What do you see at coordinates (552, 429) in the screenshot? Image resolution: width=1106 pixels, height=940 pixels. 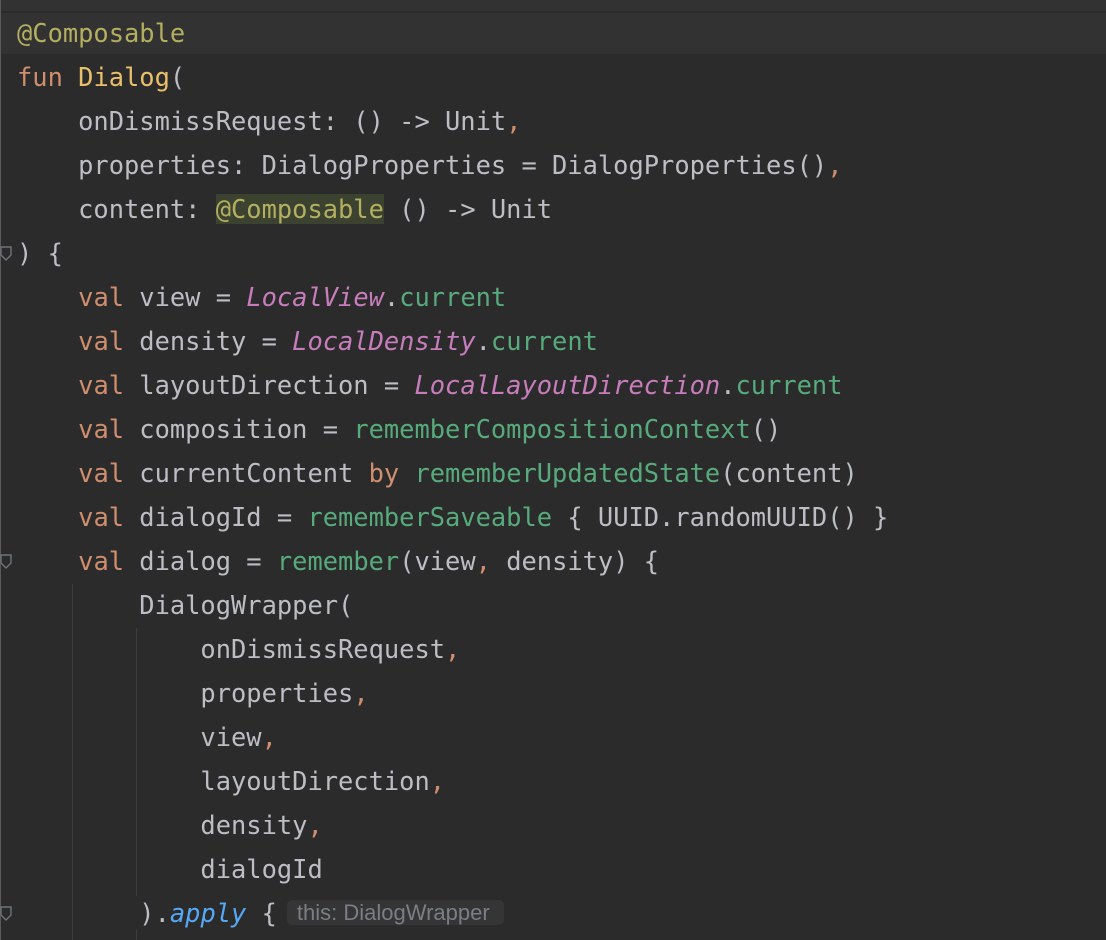 I see `code-token: rememberCompositionContext` at bounding box center [552, 429].